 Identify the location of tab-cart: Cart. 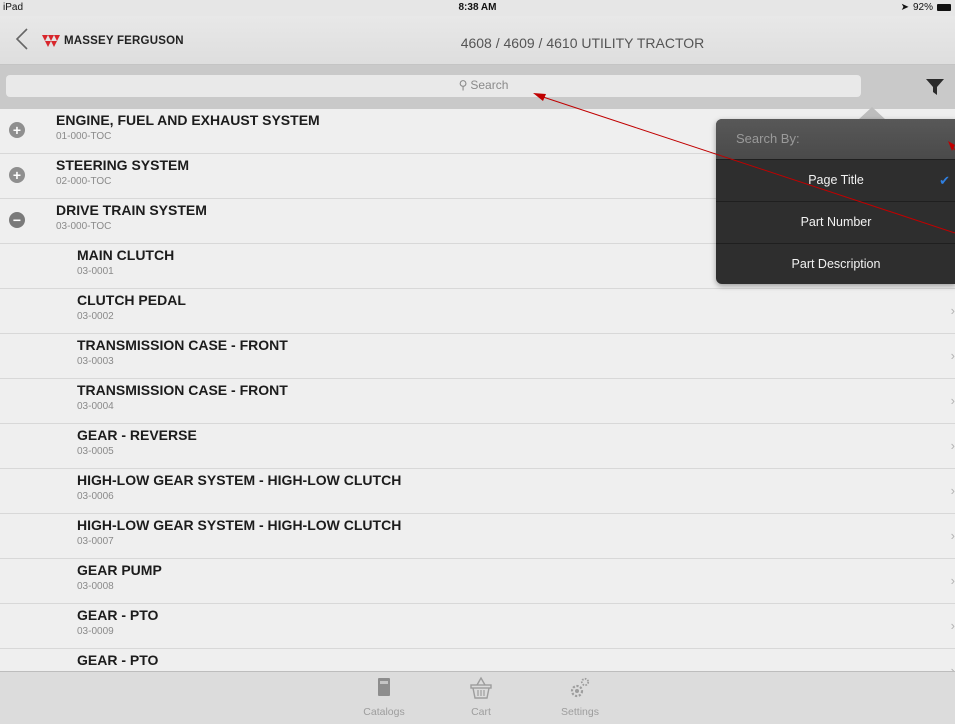
(481, 697).